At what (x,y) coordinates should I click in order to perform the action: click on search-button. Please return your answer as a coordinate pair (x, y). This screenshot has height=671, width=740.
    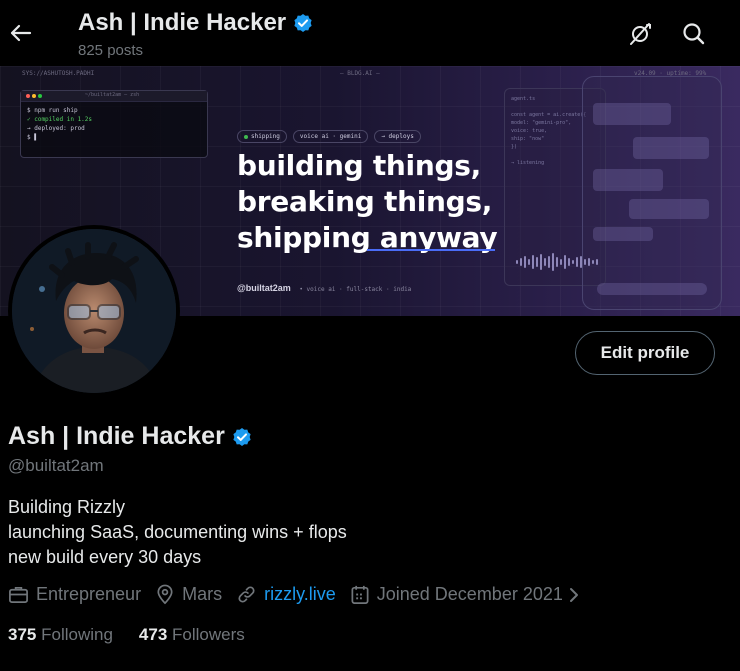
    Looking at the image, I should click on (694, 34).